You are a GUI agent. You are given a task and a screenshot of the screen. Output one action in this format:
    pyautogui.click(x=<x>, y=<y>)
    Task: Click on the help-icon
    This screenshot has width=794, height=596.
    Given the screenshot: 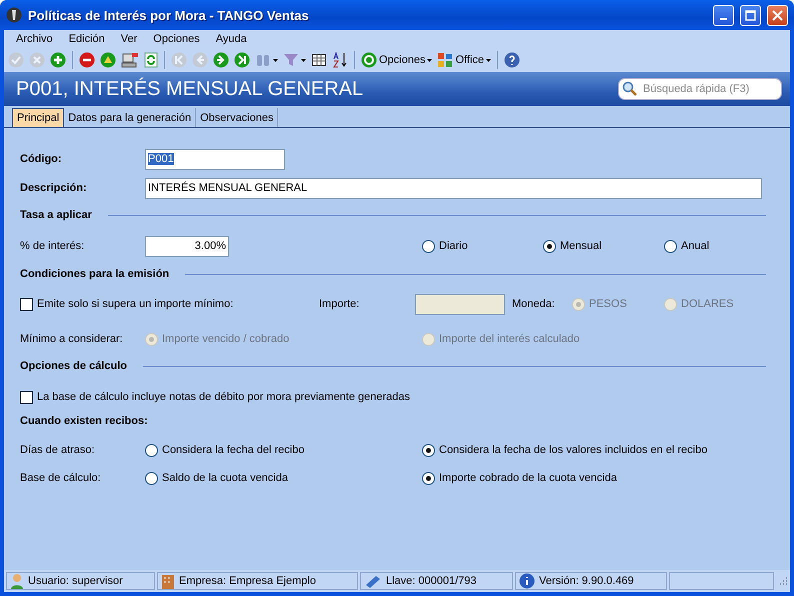 What is the action you would take?
    pyautogui.click(x=512, y=60)
    